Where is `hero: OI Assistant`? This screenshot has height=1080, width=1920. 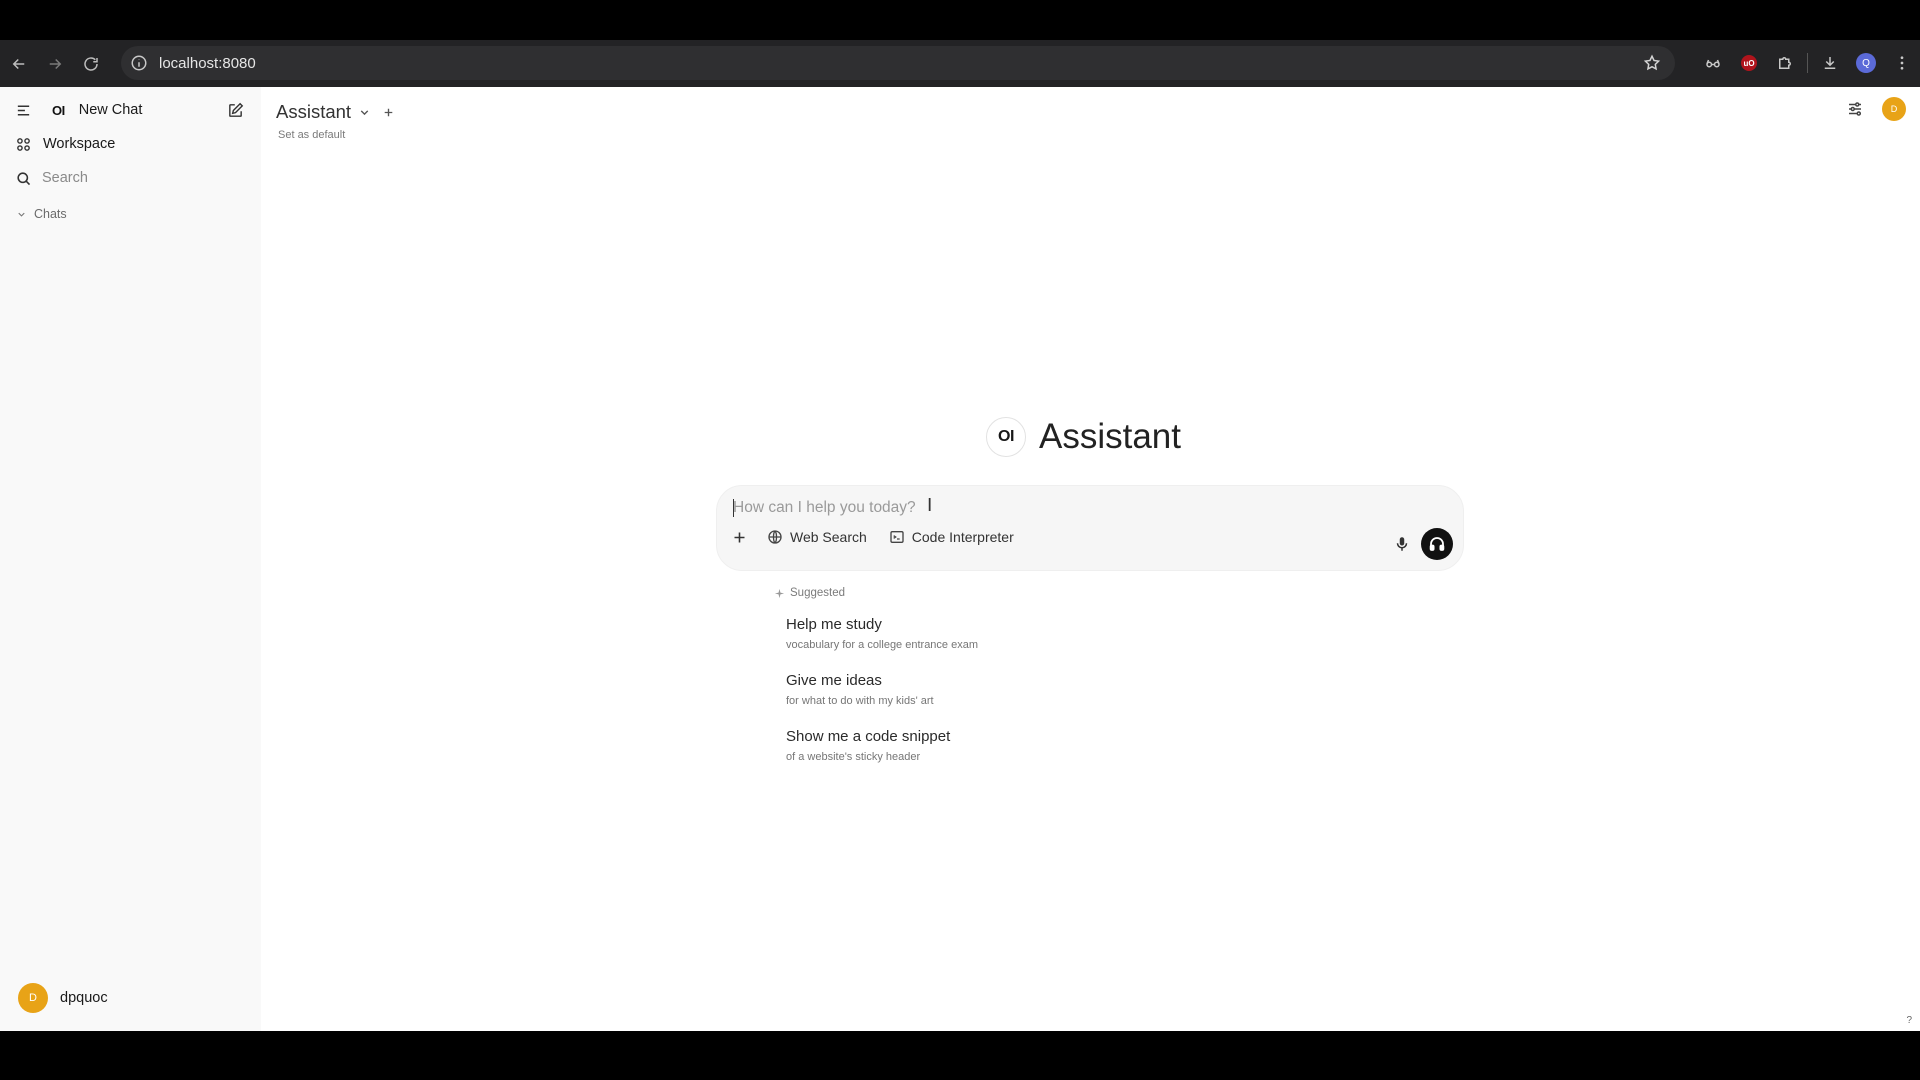 hero: OI Assistant is located at coordinates (1083, 437).